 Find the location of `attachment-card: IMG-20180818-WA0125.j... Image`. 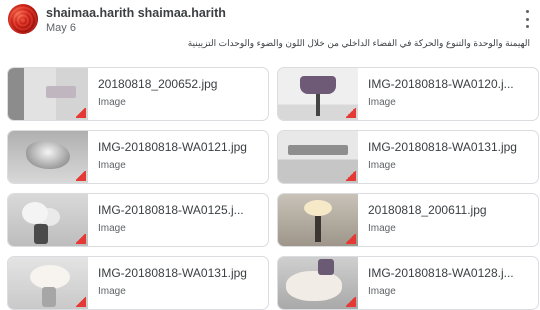

attachment-card: IMG-20180818-WA0125.j... Image is located at coordinates (138, 220).